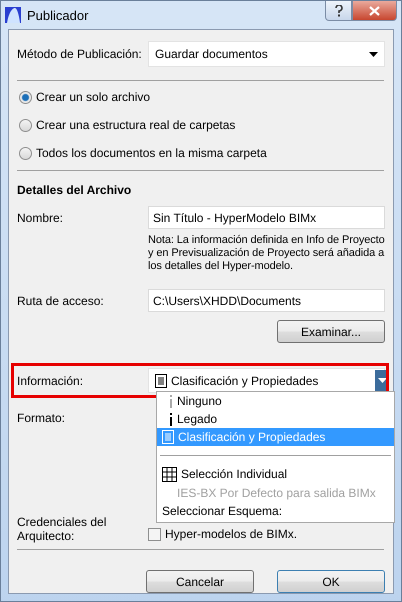 Image resolution: width=402 pixels, height=602 pixels. I want to click on information-dropdown: Clasificación y Propiedades, so click(266, 380).